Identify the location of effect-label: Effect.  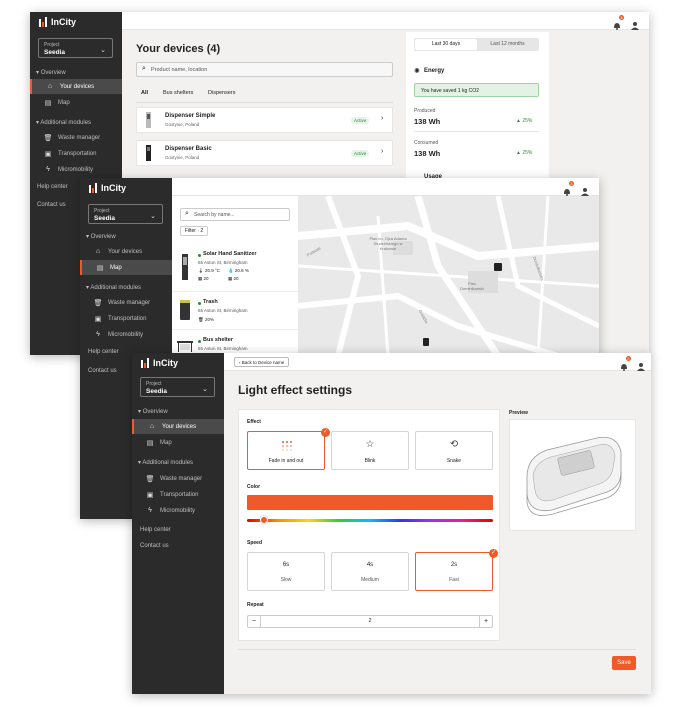
(254, 422).